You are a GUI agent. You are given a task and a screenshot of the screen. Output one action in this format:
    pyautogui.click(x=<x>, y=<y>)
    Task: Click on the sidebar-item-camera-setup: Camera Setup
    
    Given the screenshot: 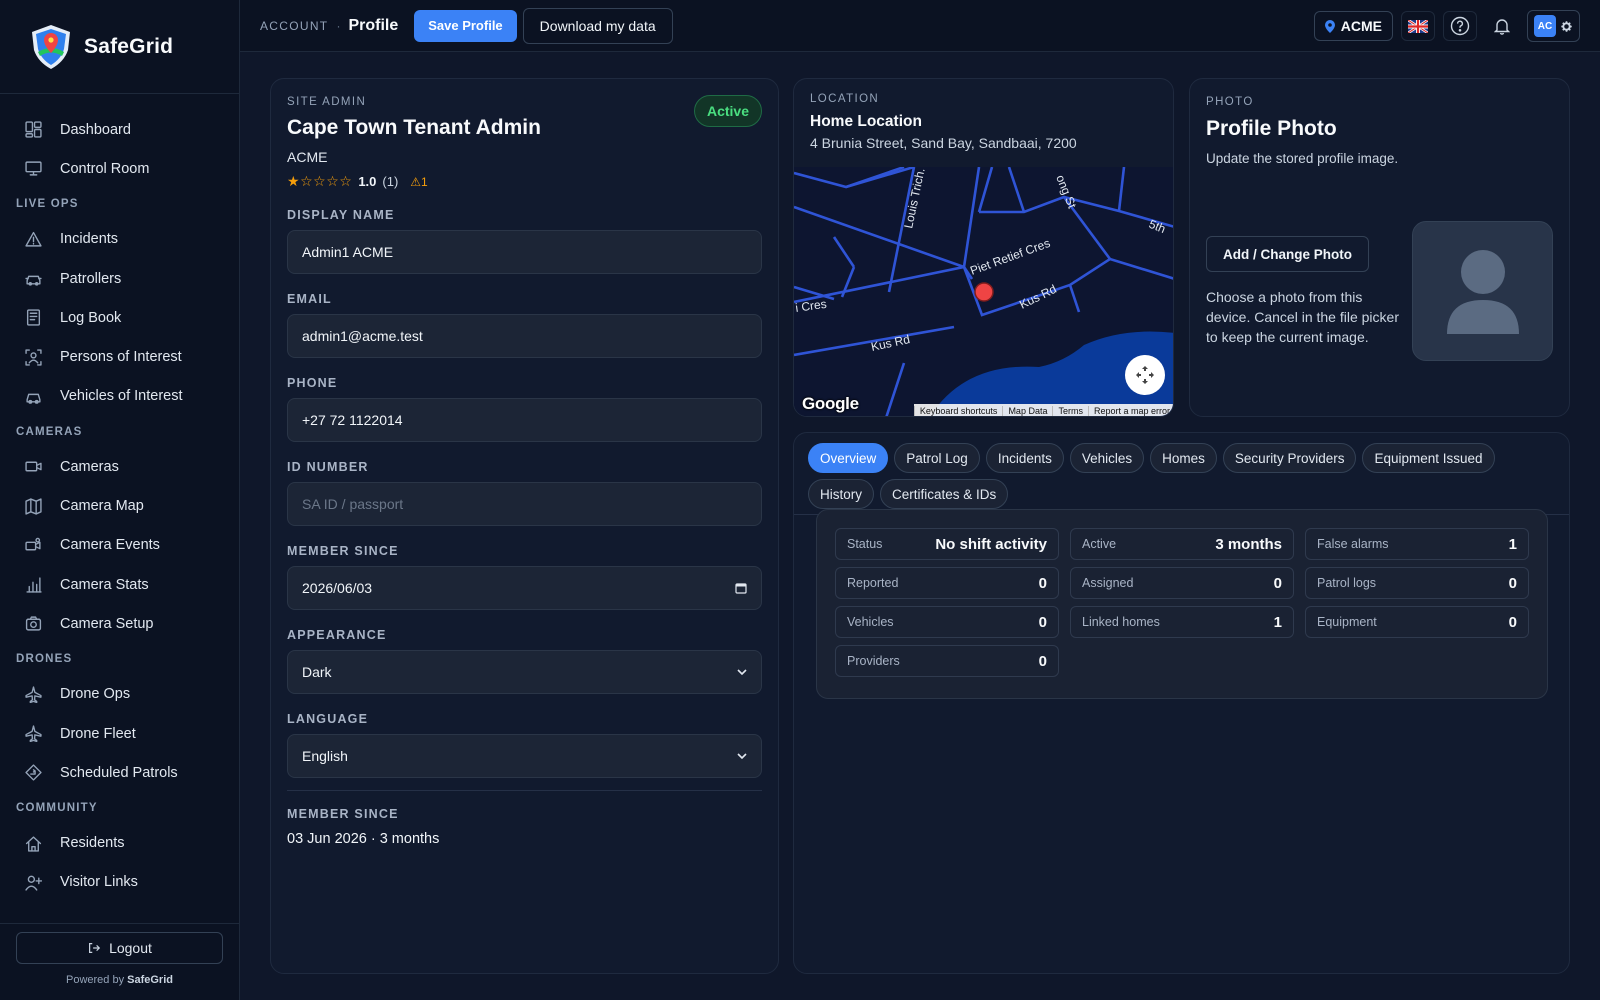 What is the action you would take?
    pyautogui.click(x=119, y=623)
    